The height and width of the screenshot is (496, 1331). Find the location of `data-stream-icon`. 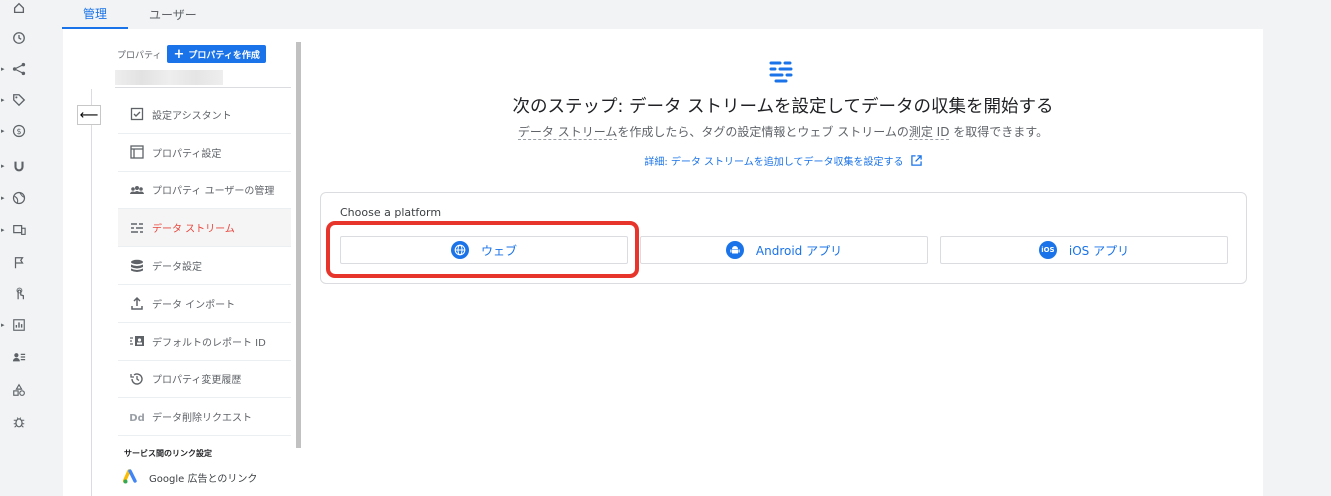

data-stream-icon is located at coordinates (781, 72).